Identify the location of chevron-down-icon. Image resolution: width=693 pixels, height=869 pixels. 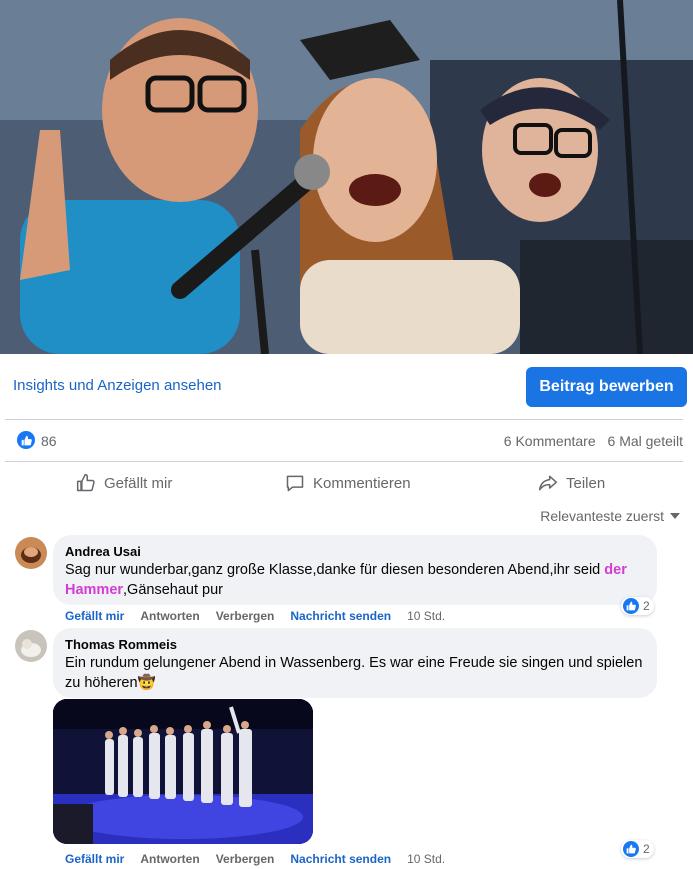
(675, 516).